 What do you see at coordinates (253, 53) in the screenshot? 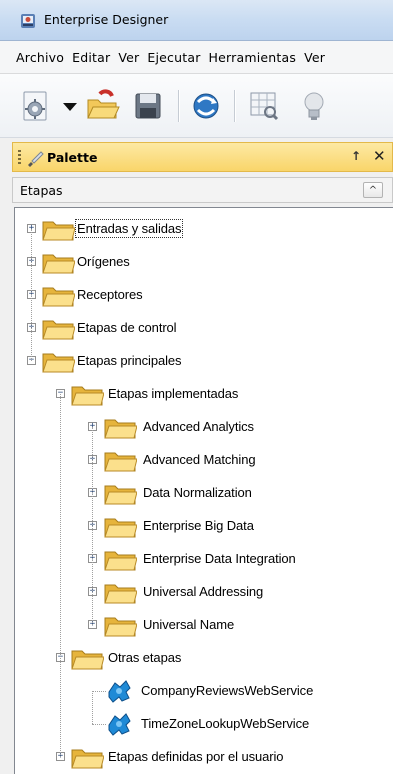
I see `menu-herramientas: Herramientas` at bounding box center [253, 53].